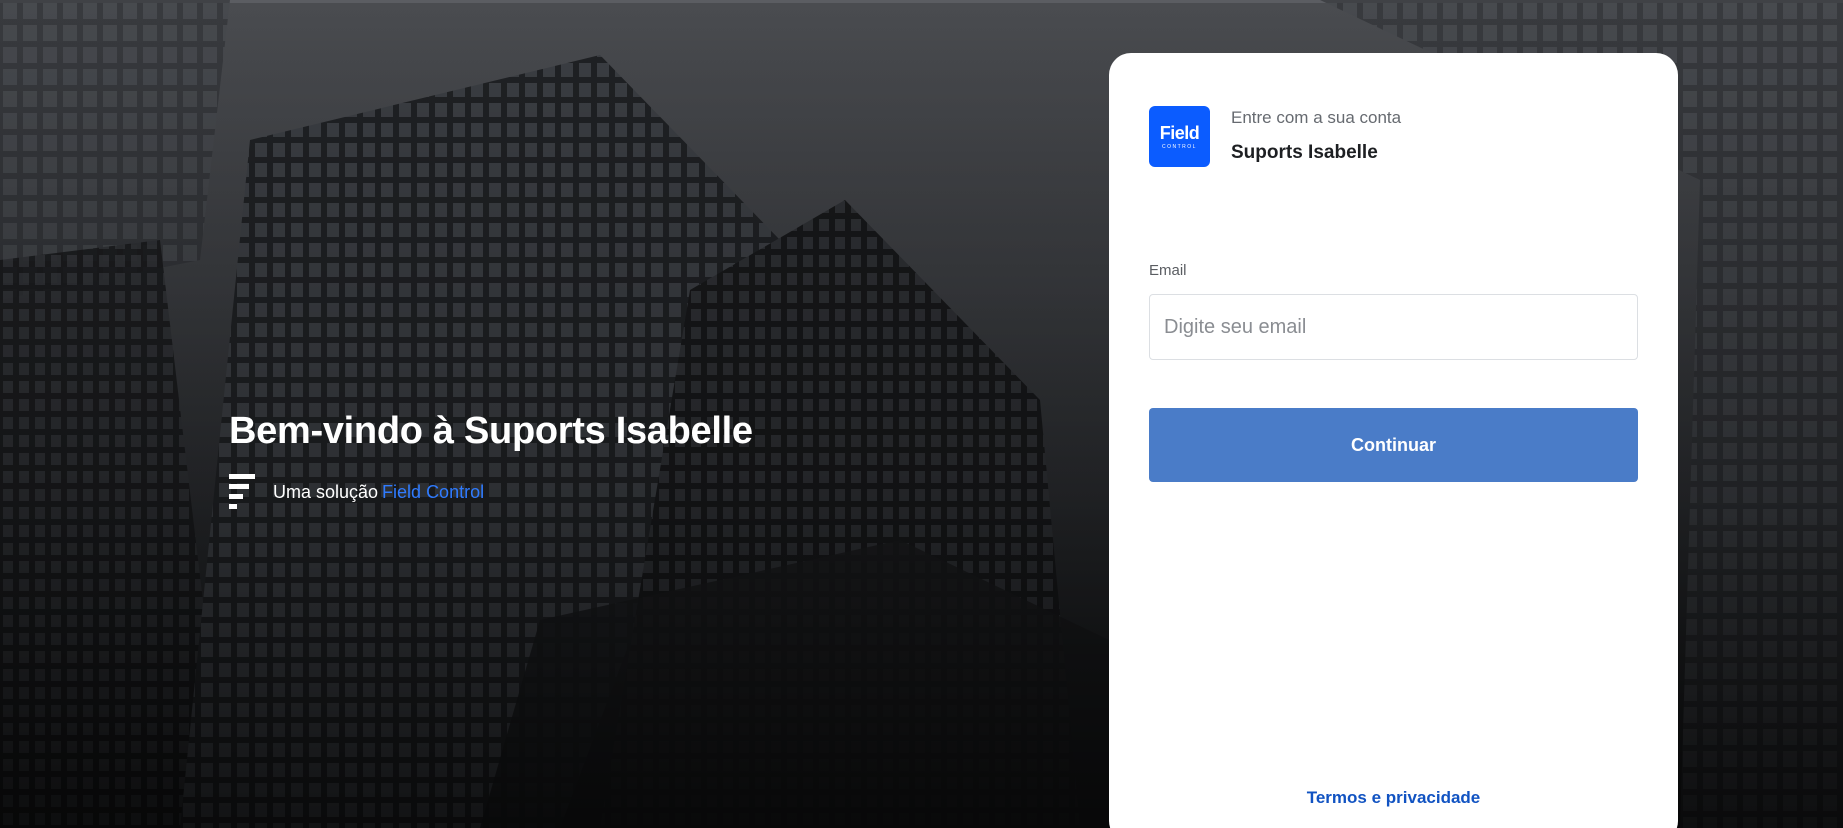 This screenshot has height=828, width=1843. What do you see at coordinates (1179, 132) in the screenshot?
I see `brand-logo-text: Field` at bounding box center [1179, 132].